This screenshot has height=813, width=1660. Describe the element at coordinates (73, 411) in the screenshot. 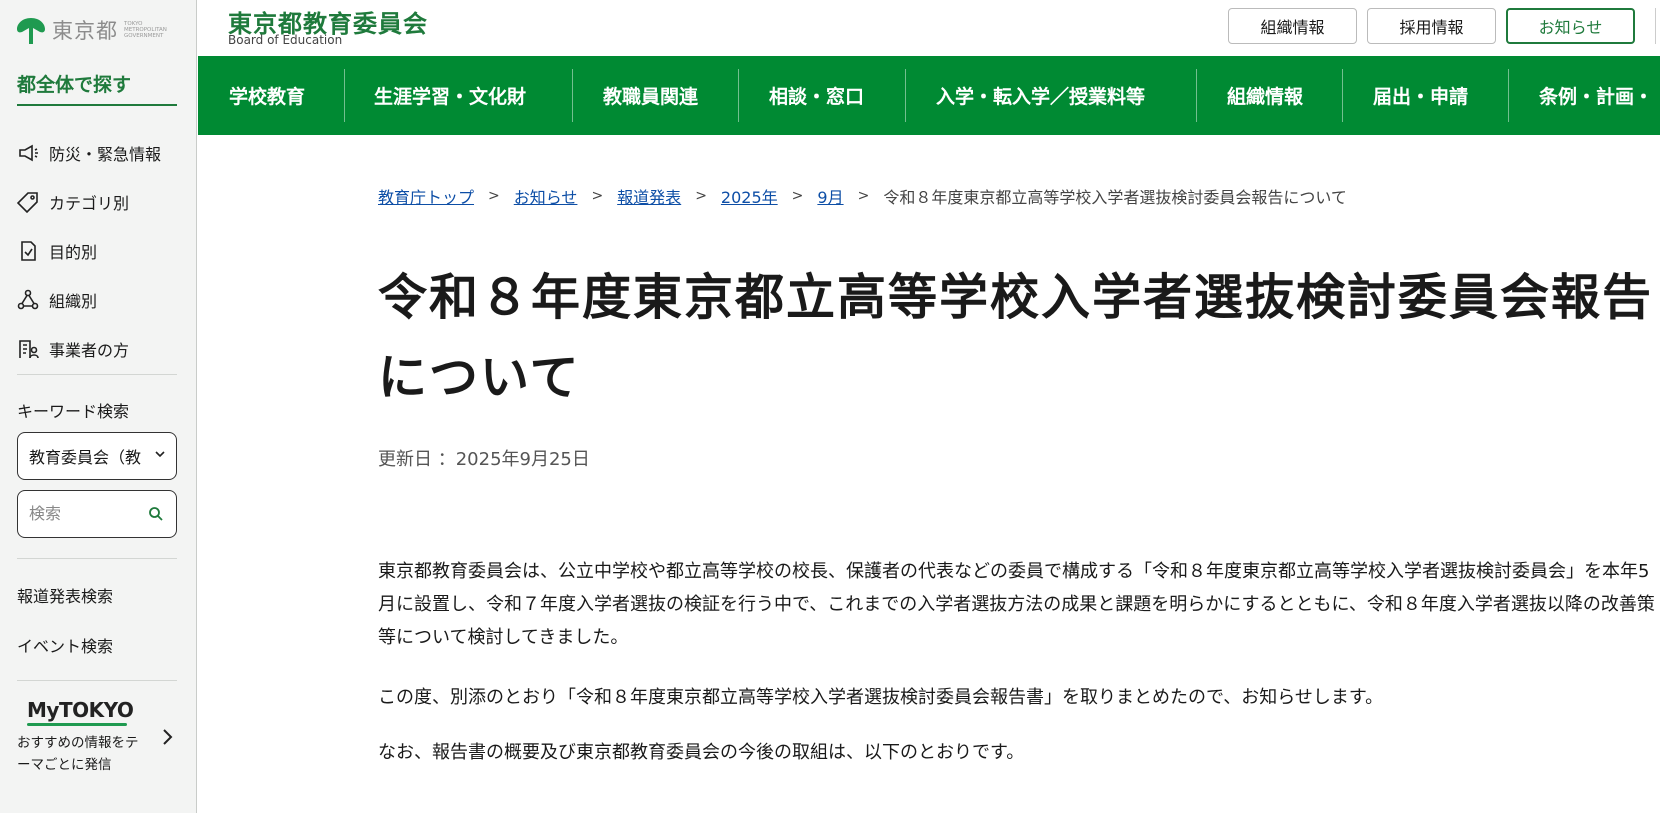

I see `keyword-search-label: キーワード検索` at that location.